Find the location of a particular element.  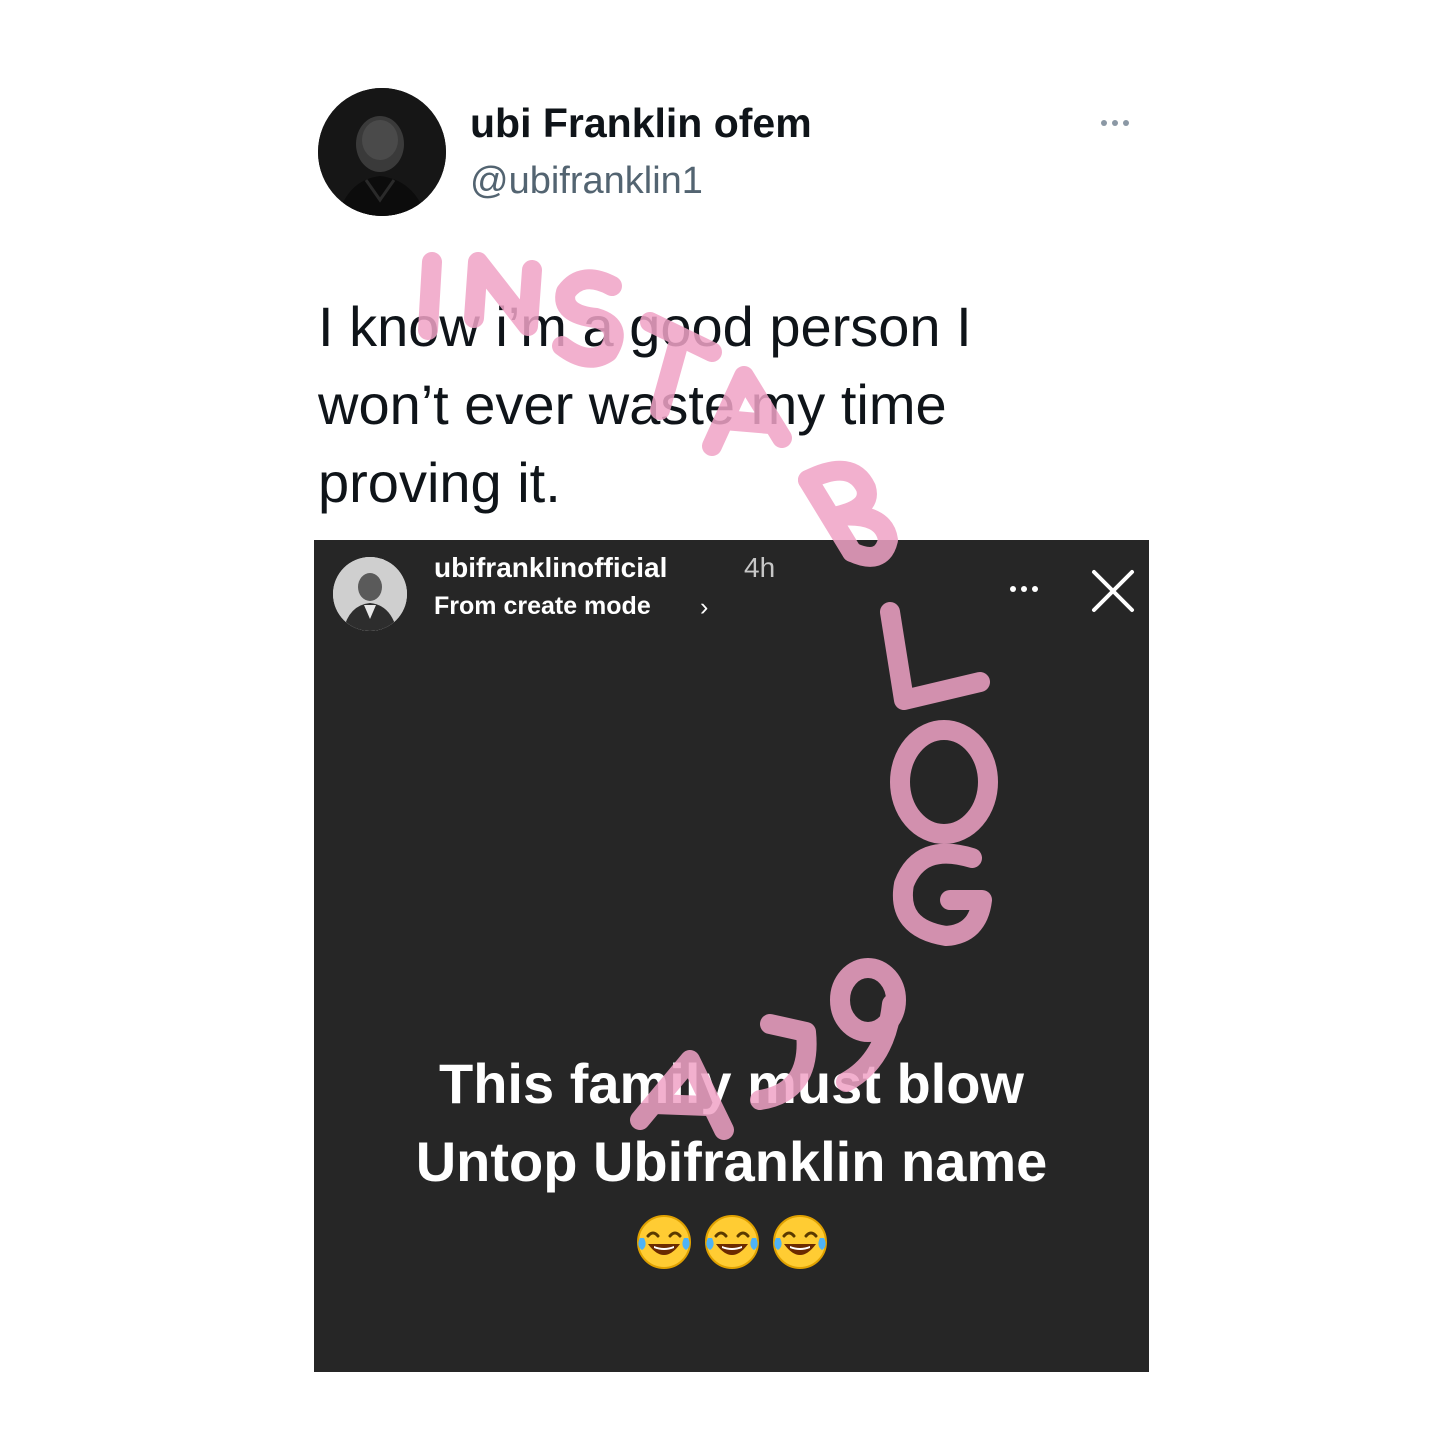

tweet-avatar is located at coordinates (382, 152).